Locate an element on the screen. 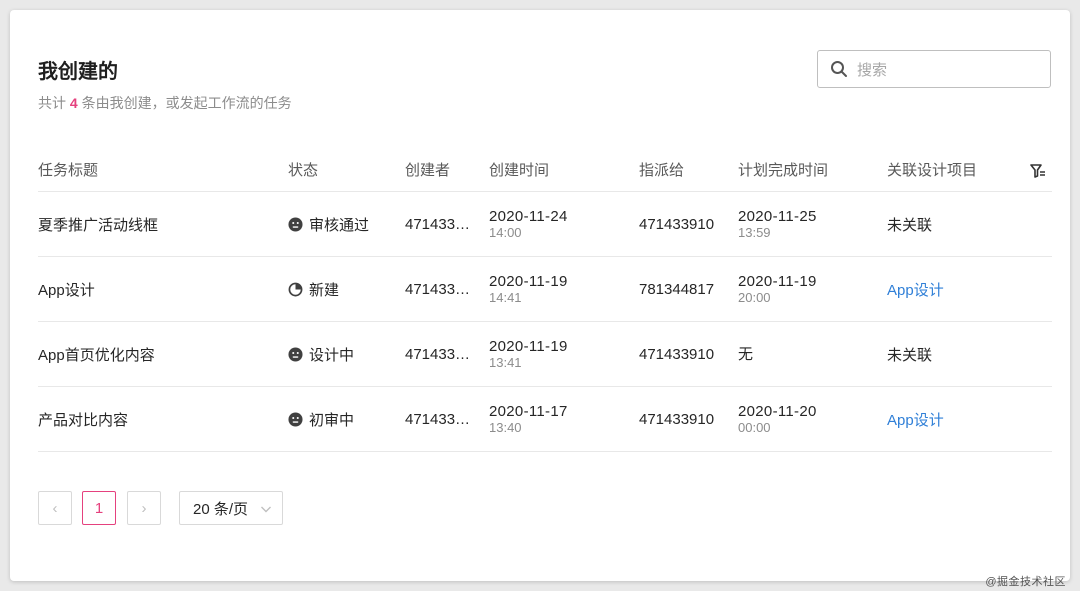 The width and height of the screenshot is (1080, 591). planned-date: 2020-11-25 is located at coordinates (777, 216).